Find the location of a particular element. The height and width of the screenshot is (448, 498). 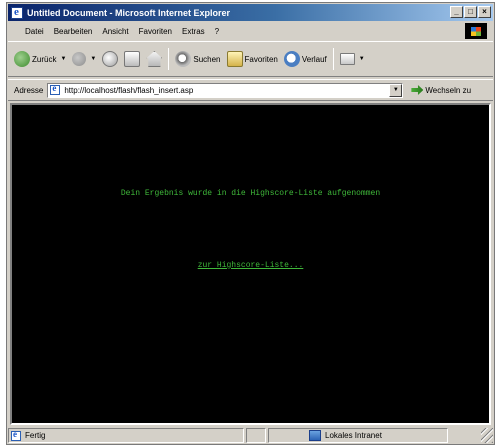

status-pane-zone: Lokales Intranet is located at coordinates (358, 435).